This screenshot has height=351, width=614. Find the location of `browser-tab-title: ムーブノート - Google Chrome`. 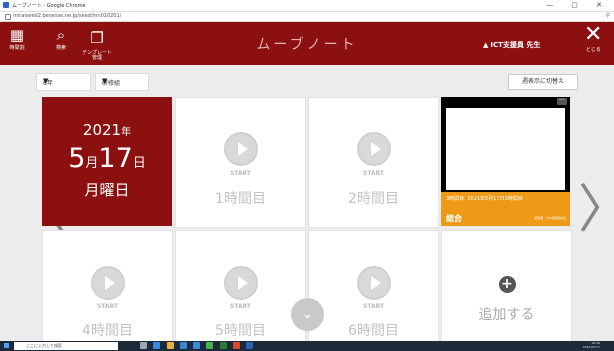

browser-tab-title: ムーブノート - Google Chrome is located at coordinates (49, 6).